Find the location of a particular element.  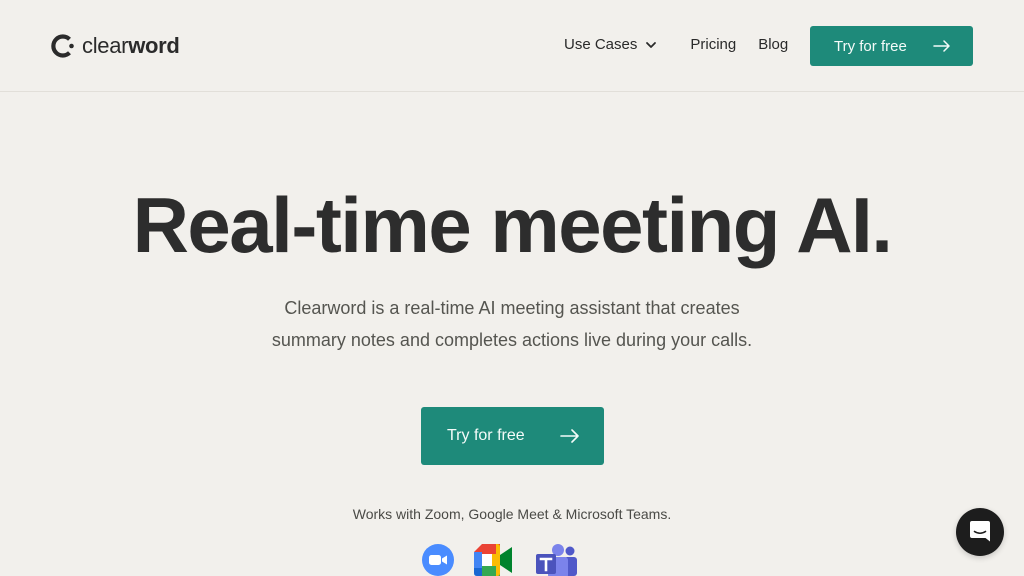

hero-try-free-button: Try for free is located at coordinates (512, 436).